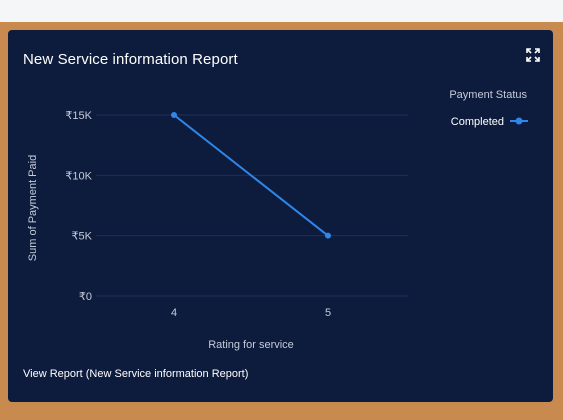 The width and height of the screenshot is (563, 420). Describe the element at coordinates (78, 206) in the screenshot. I see `y-ticks: ₹0 ₹5K ₹10K ₹15K` at that location.